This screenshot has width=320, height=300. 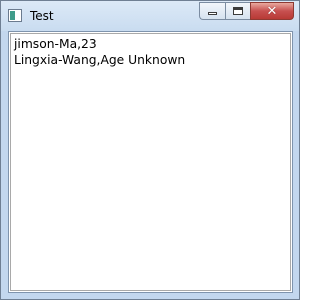 I want to click on caption-buttons: ✕, so click(x=246, y=12).